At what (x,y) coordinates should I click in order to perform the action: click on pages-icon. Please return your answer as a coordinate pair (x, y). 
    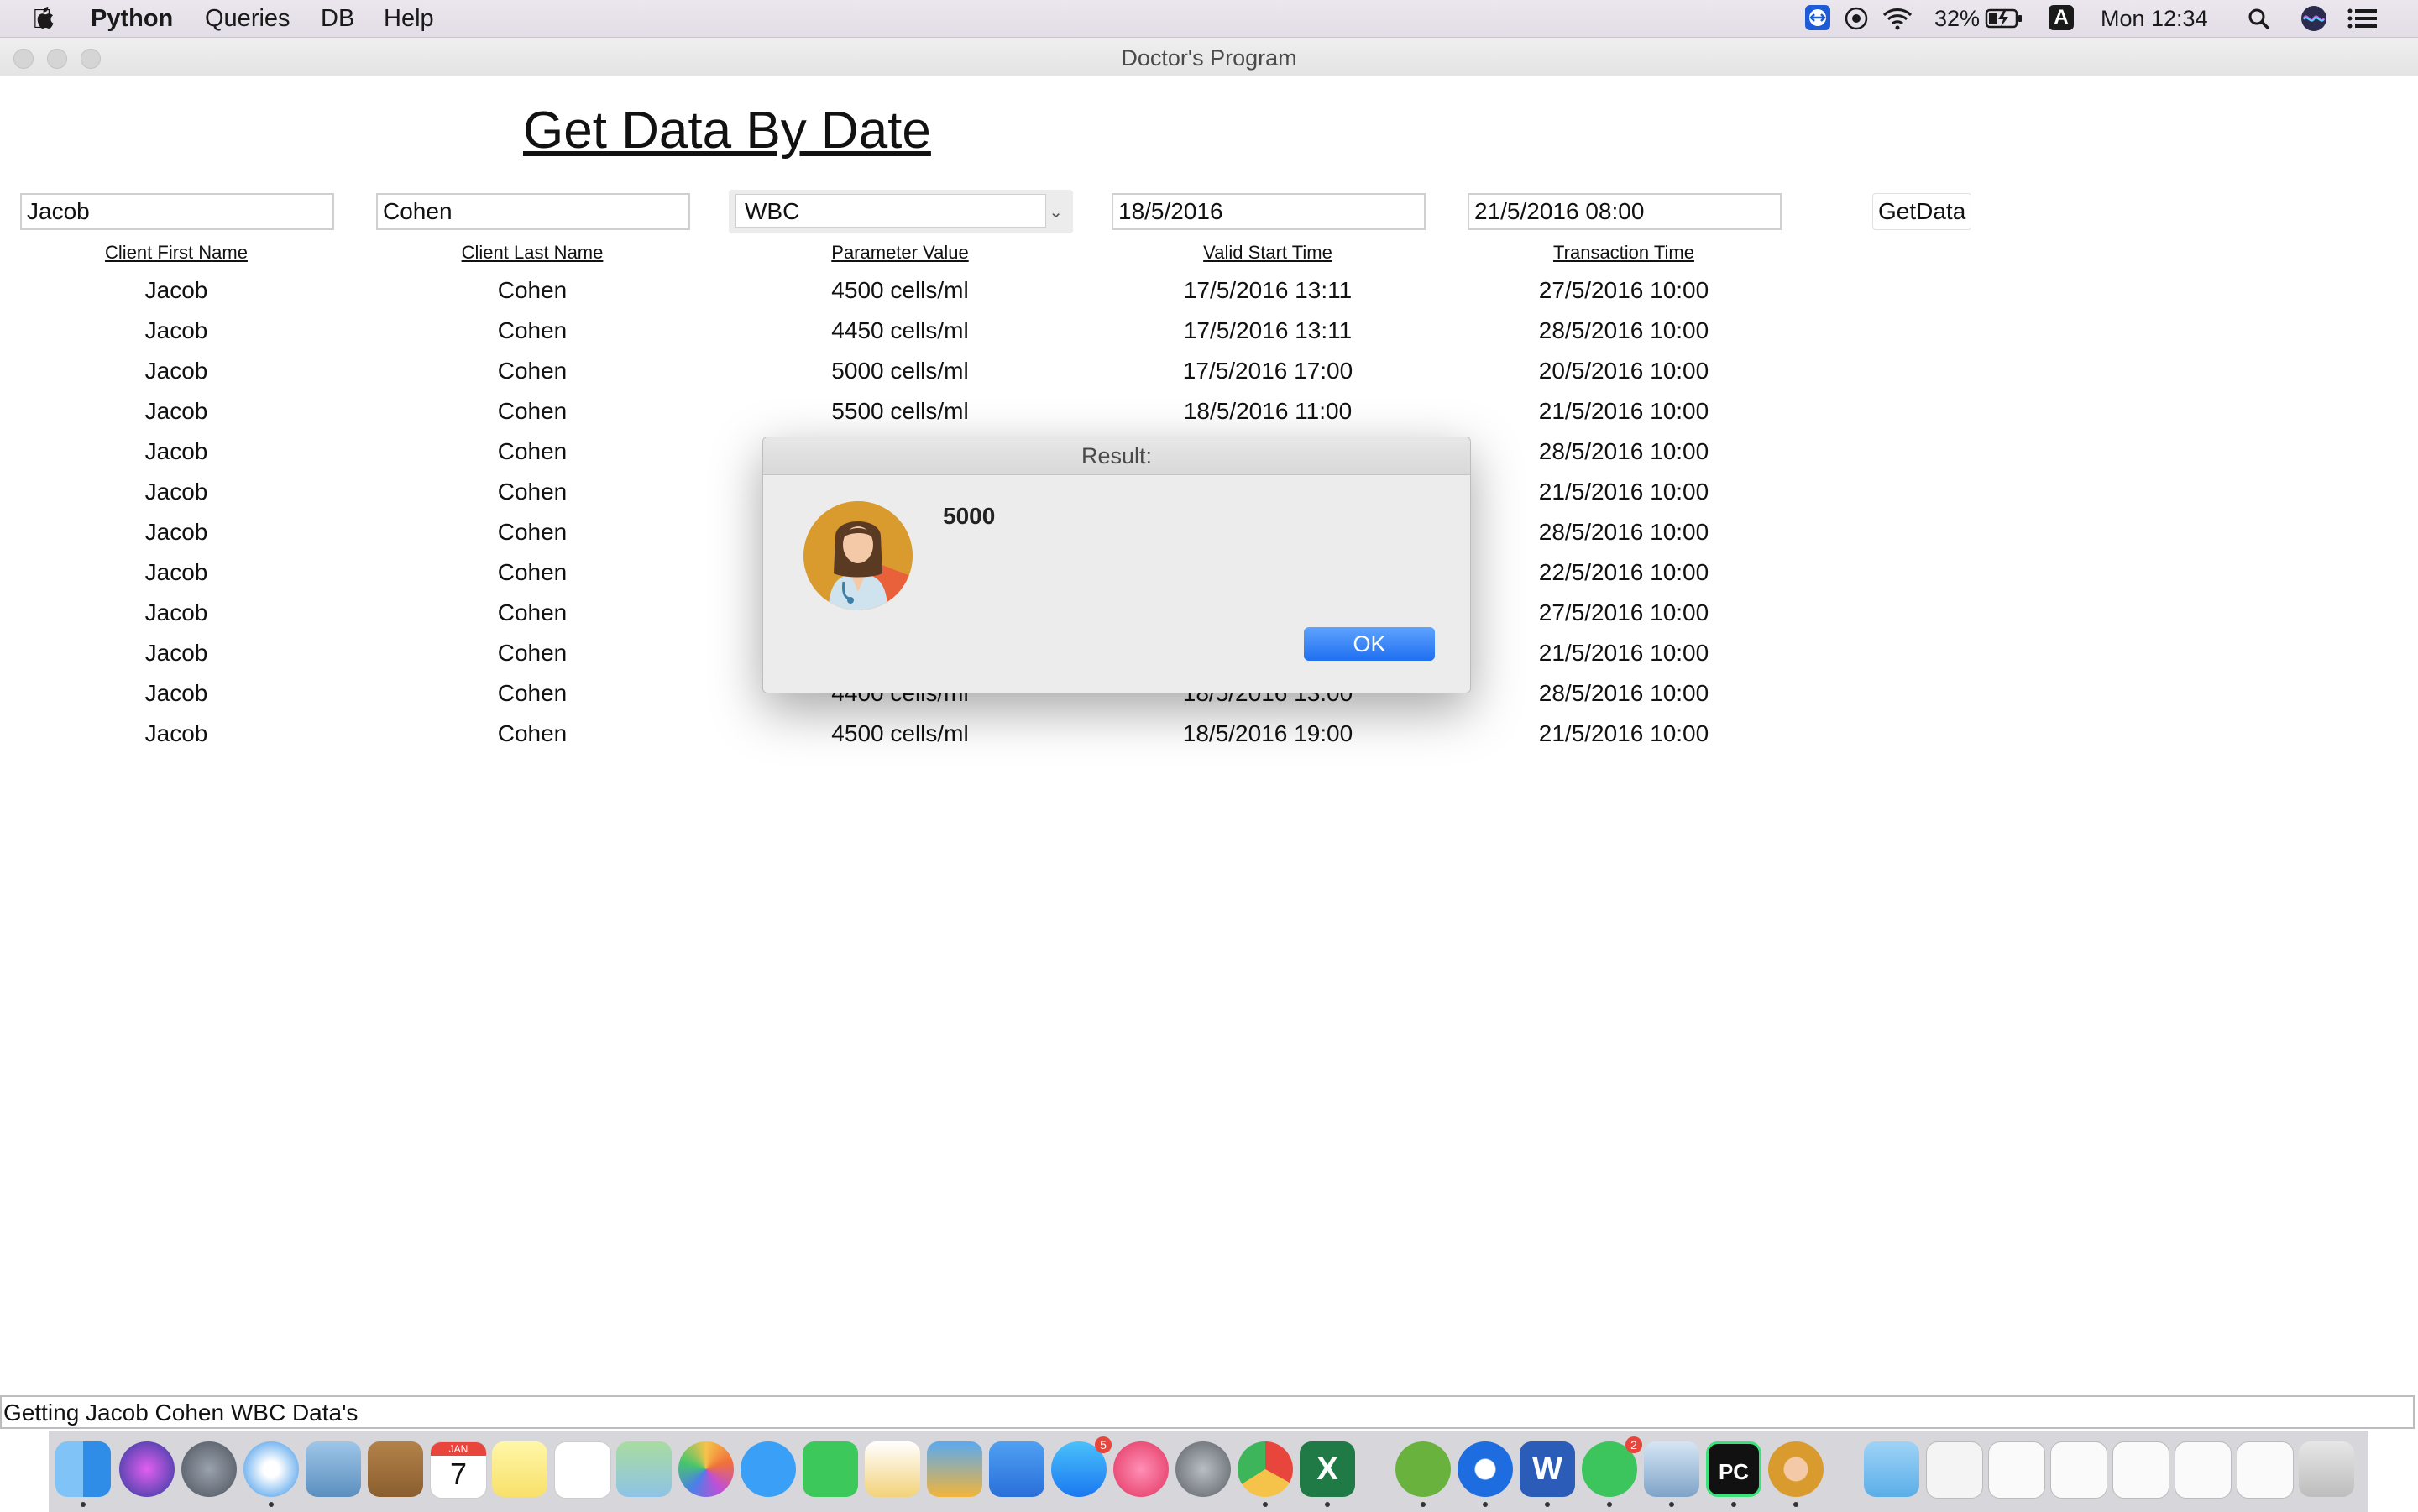
    Looking at the image, I should click on (892, 1469).